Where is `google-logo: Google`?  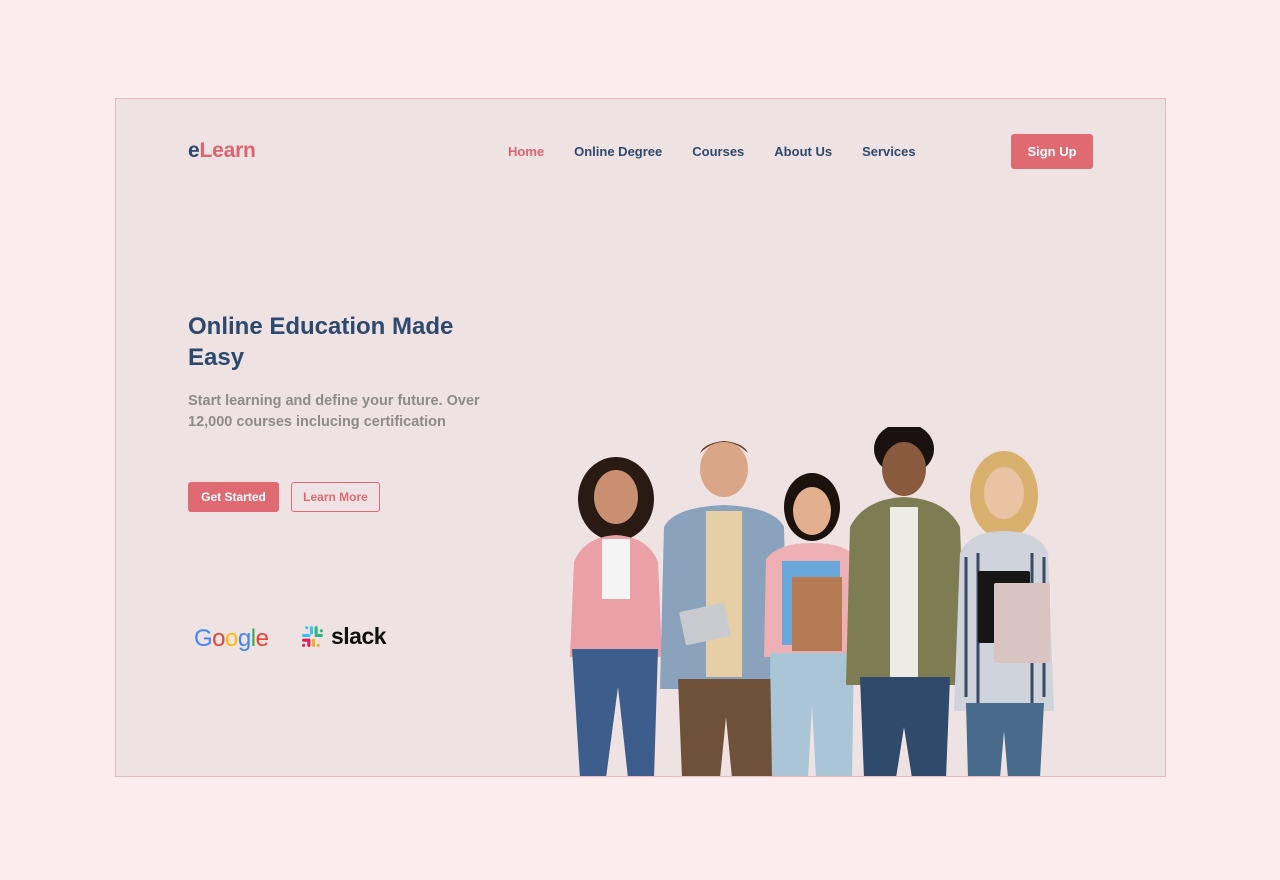
google-logo: Google is located at coordinates (231, 639).